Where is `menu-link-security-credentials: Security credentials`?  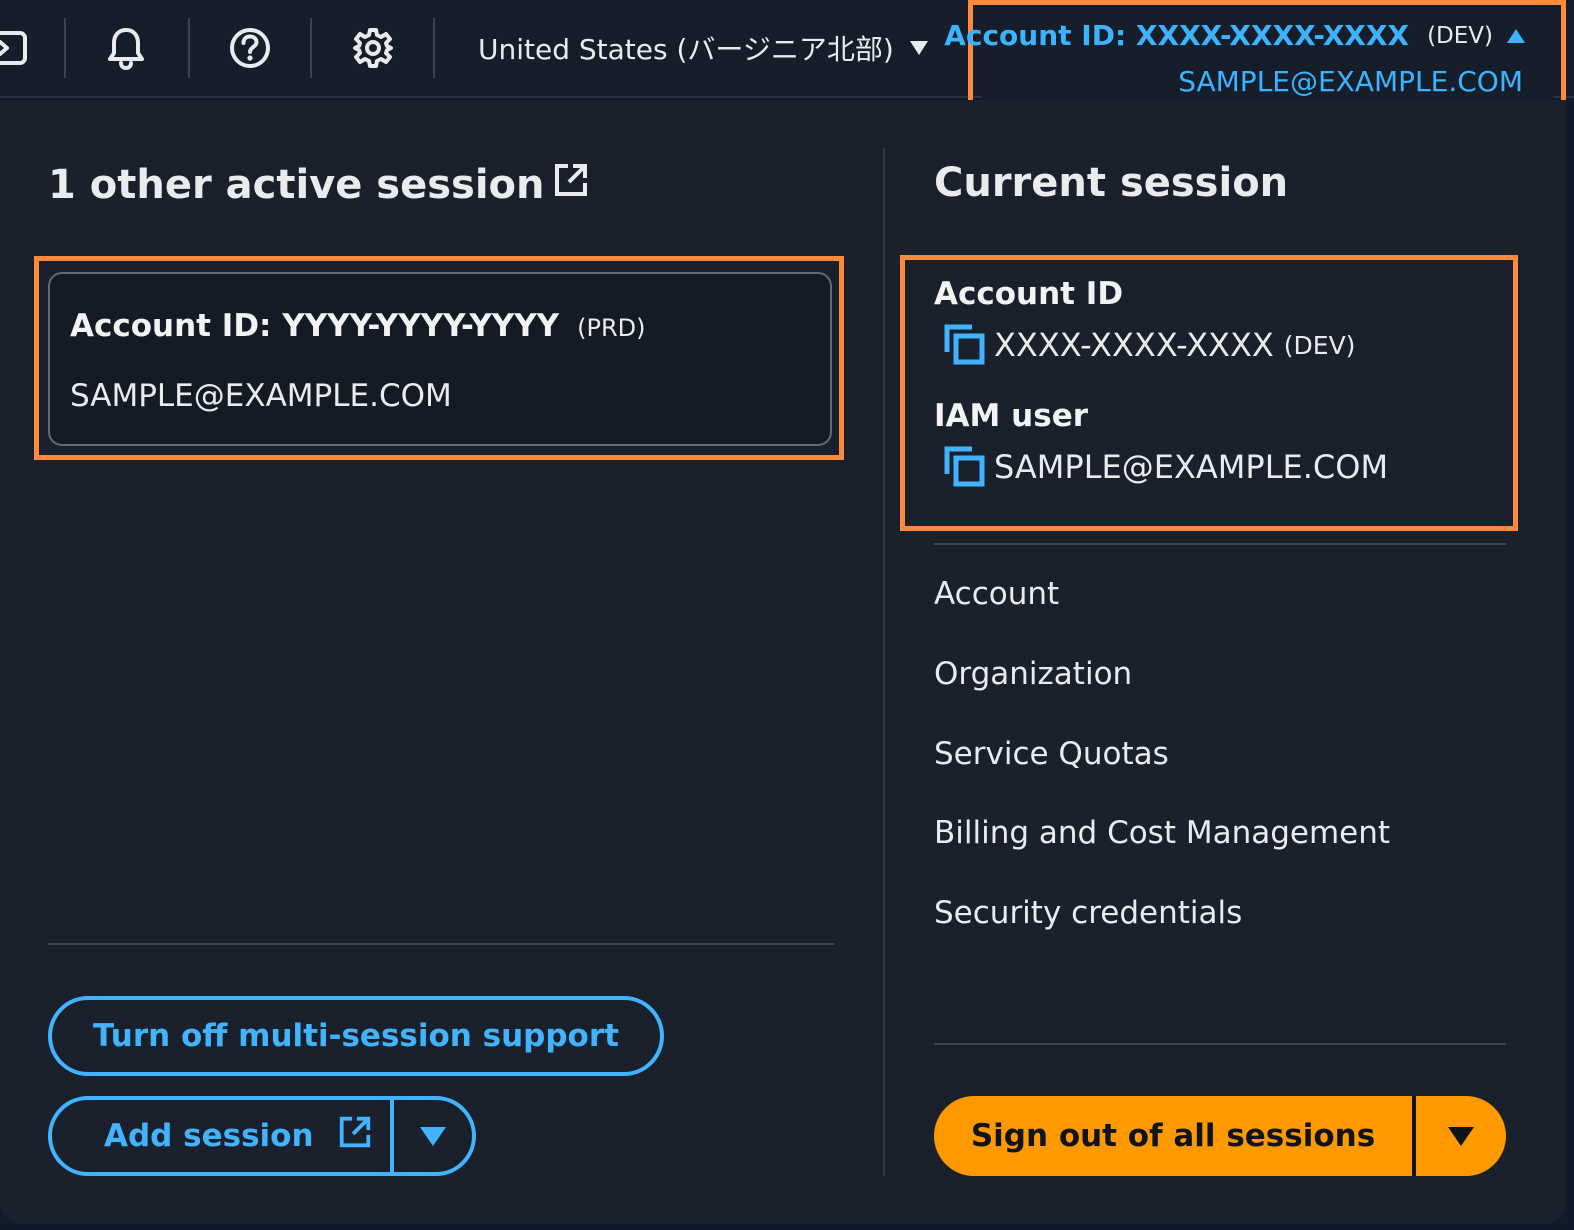 menu-link-security-credentials: Security credentials is located at coordinates (1088, 913).